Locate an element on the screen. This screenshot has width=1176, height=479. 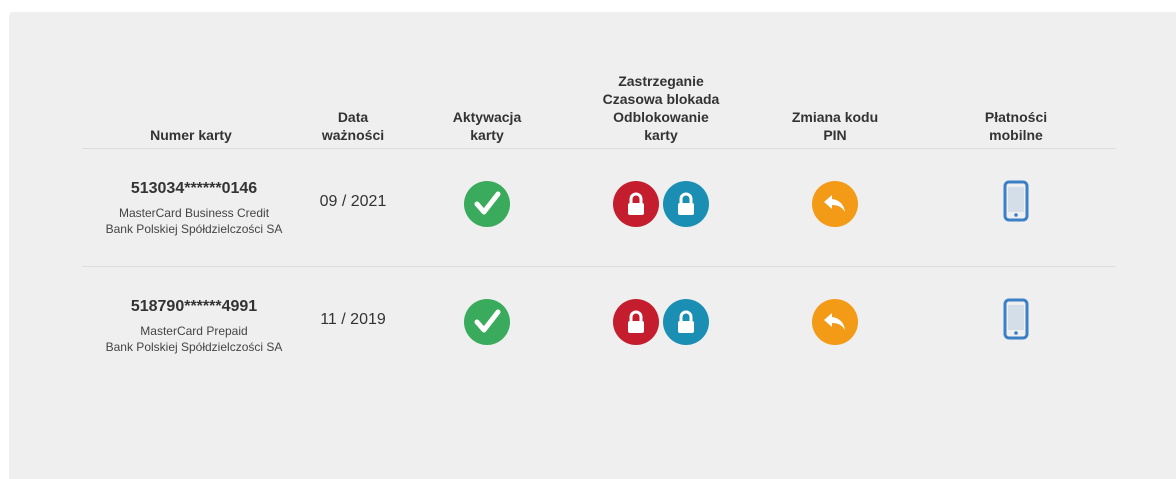
header-mobile-payments: Płatności mobilne is located at coordinates (1016, 110).